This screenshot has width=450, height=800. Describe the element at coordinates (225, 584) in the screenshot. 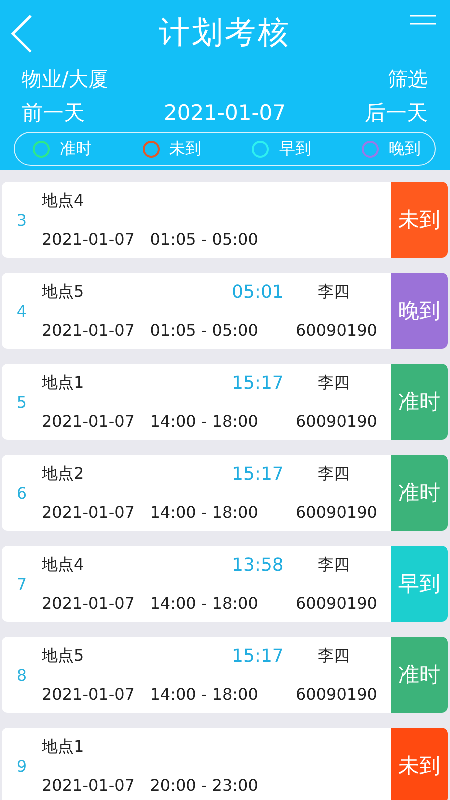

I see `record-card: 7 地点4 13:58 李四 2021-01-07 14:00 - 18:00 60090190 早到` at that location.